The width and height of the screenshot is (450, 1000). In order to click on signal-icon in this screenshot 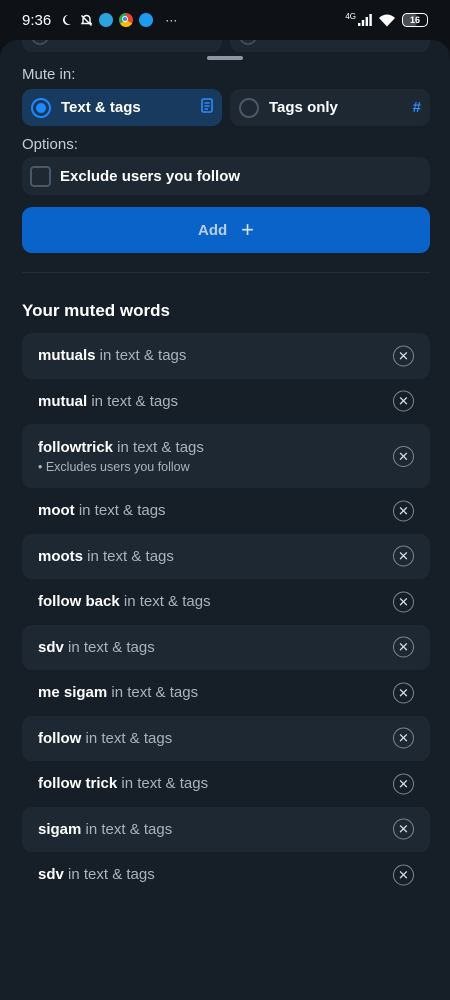, I will do `click(365, 20)`.